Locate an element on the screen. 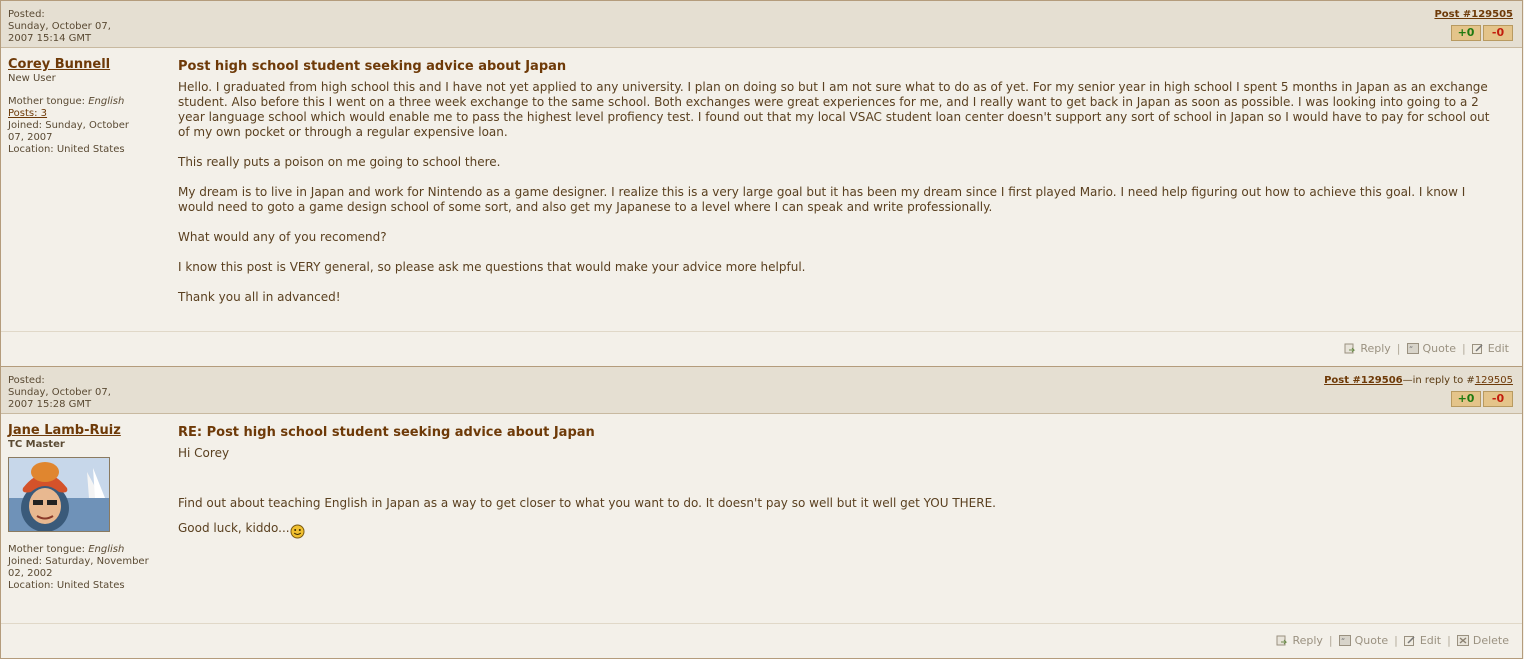 This screenshot has height=659, width=1524. author-name: Jane Lamb-Ruiz is located at coordinates (88, 430).